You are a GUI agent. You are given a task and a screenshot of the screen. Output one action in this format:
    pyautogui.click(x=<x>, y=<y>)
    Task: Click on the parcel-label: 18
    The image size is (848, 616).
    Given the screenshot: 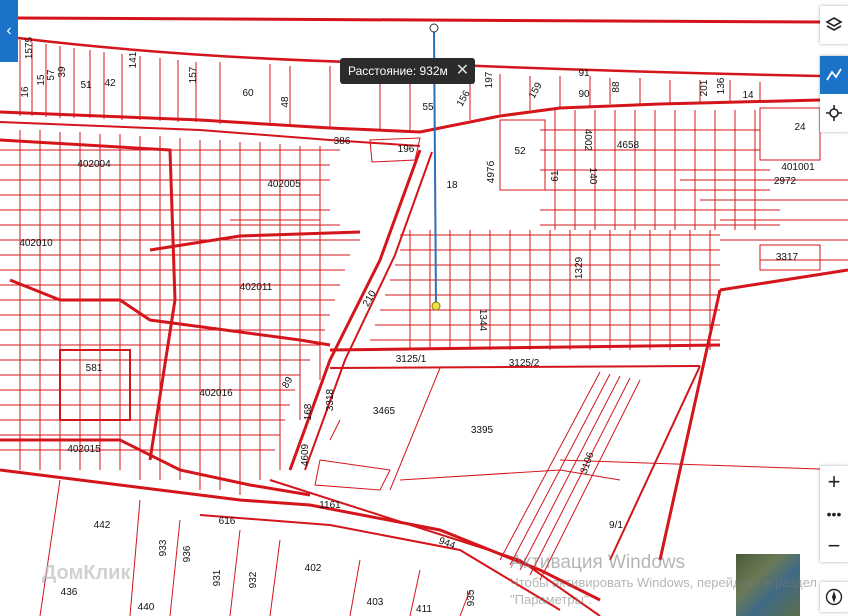 What is the action you would take?
    pyautogui.click(x=452, y=185)
    